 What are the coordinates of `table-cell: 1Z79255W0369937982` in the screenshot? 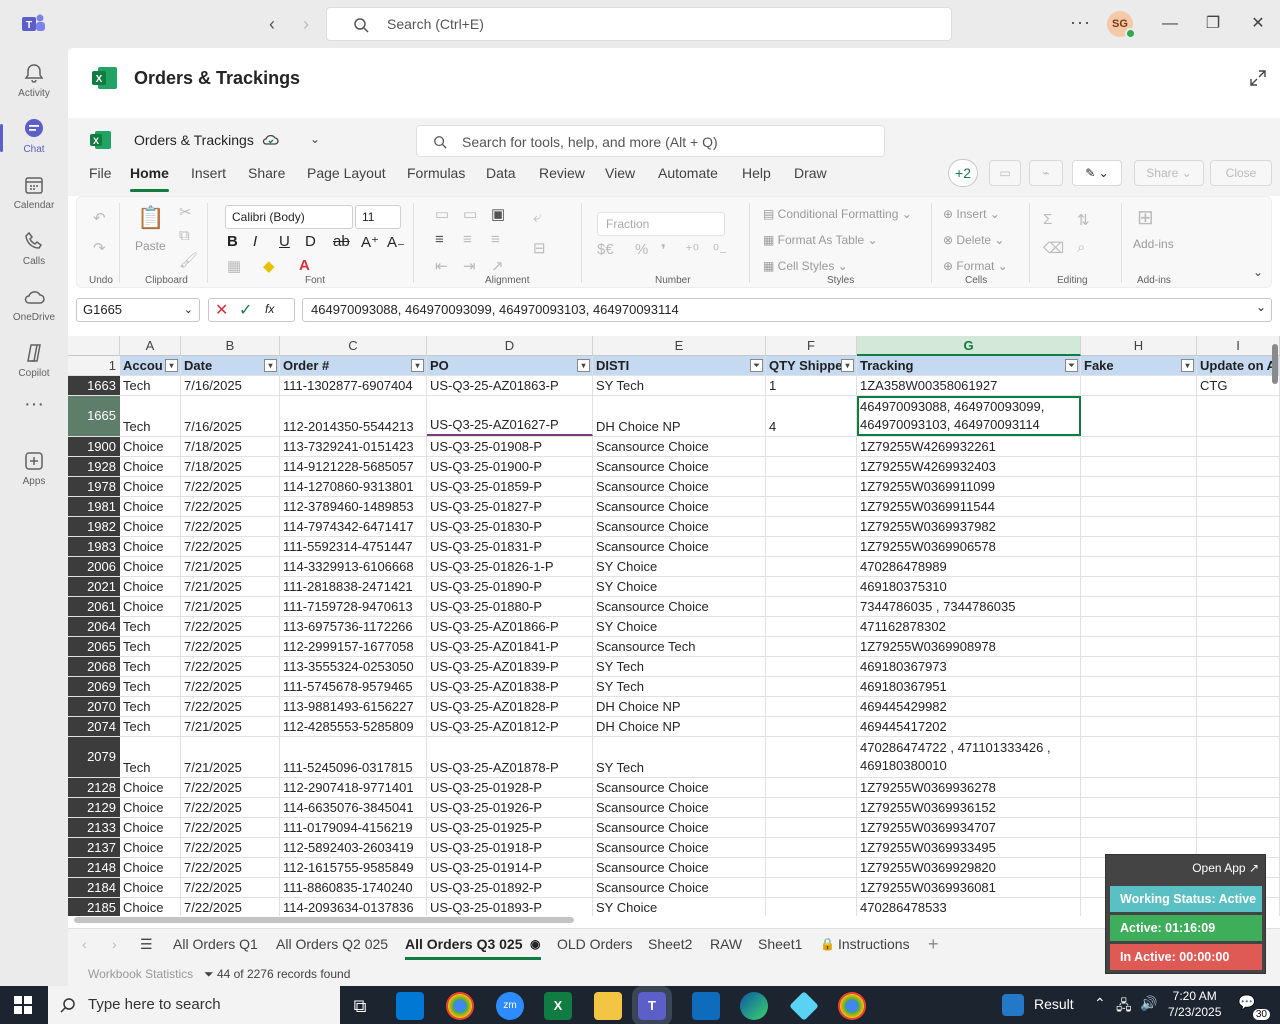 It's located at (969, 526).